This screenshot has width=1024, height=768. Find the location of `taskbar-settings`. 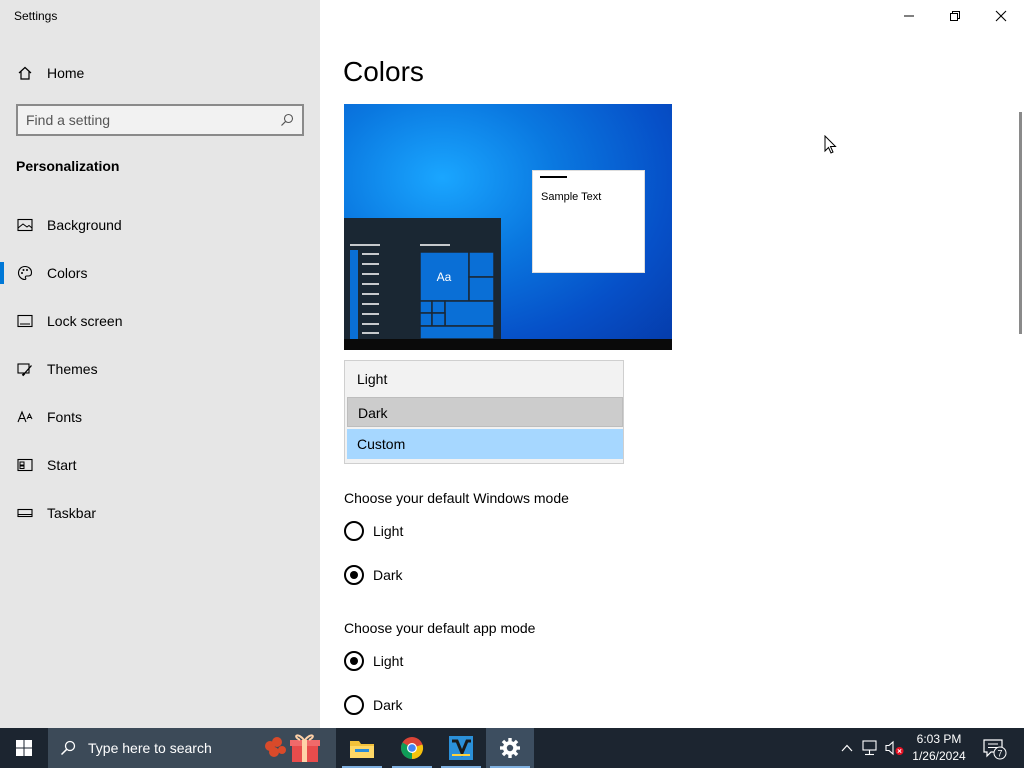

taskbar-settings is located at coordinates (510, 748).